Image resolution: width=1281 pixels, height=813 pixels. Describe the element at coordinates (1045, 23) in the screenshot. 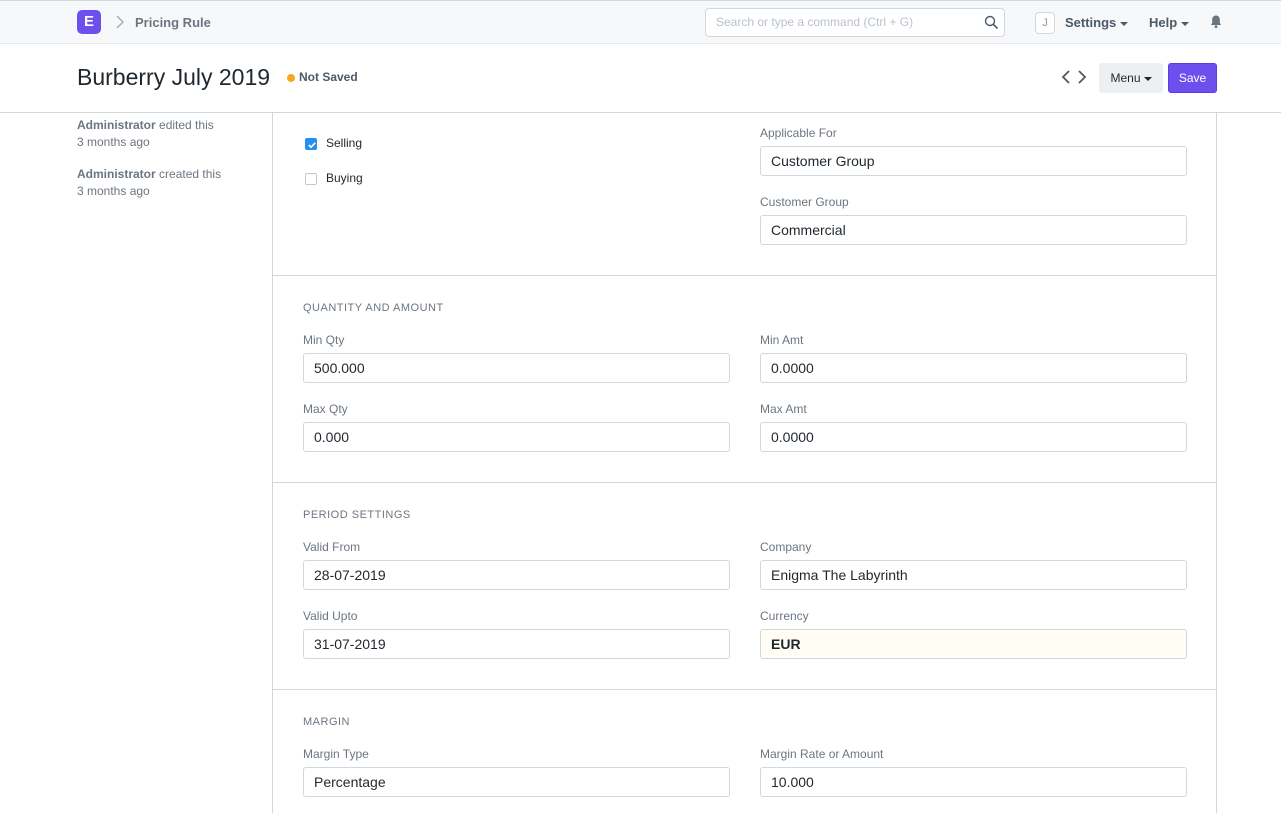

I see `avatar: J` at that location.